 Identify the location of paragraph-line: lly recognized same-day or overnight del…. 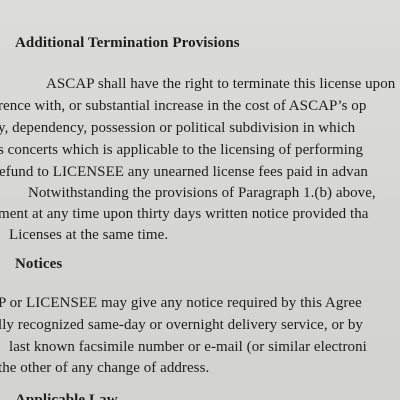
(181, 325).